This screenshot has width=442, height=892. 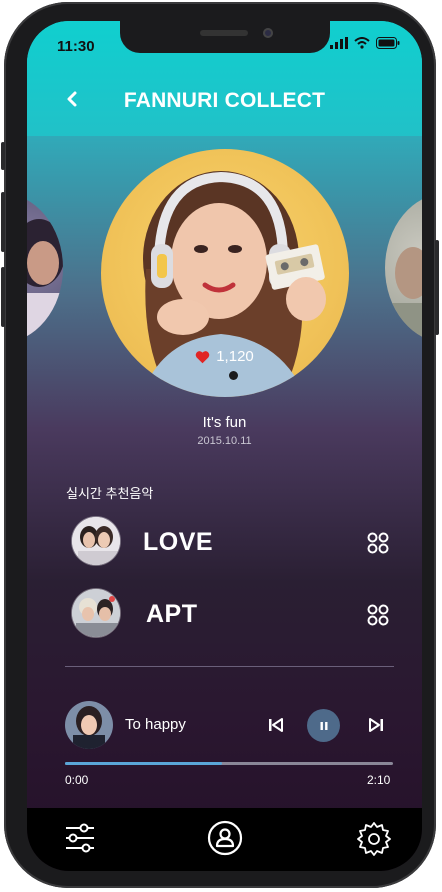 I want to click on track-thumb-love, so click(x=96, y=541).